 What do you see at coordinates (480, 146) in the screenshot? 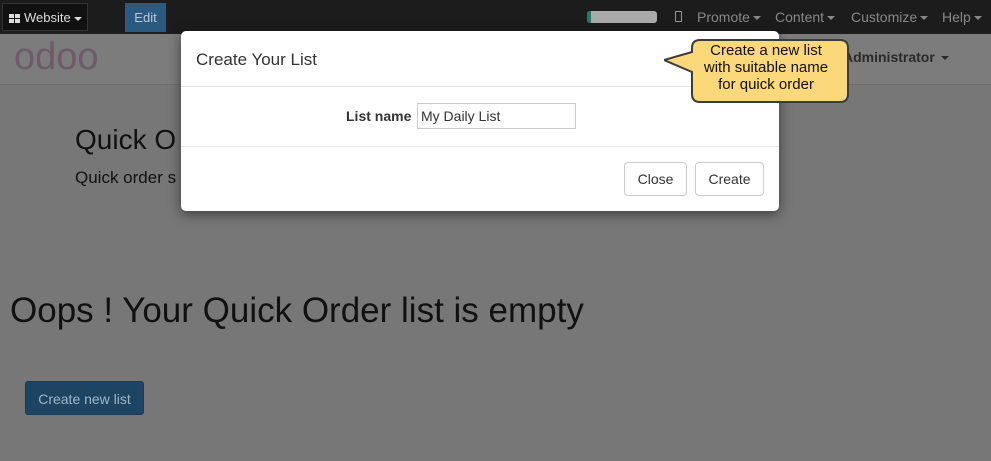
I see `modal-divider` at bounding box center [480, 146].